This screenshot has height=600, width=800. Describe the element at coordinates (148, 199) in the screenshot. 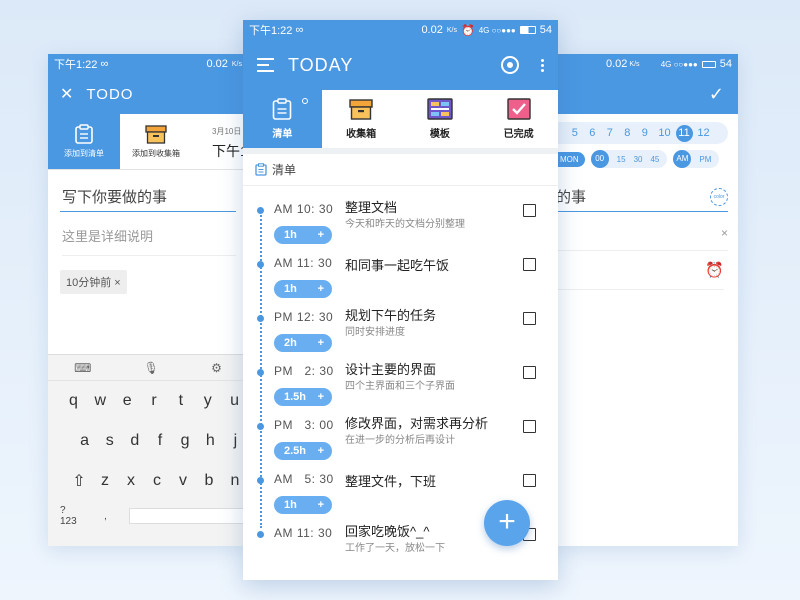

I see `todo-title-input: 写下你要做的事` at that location.